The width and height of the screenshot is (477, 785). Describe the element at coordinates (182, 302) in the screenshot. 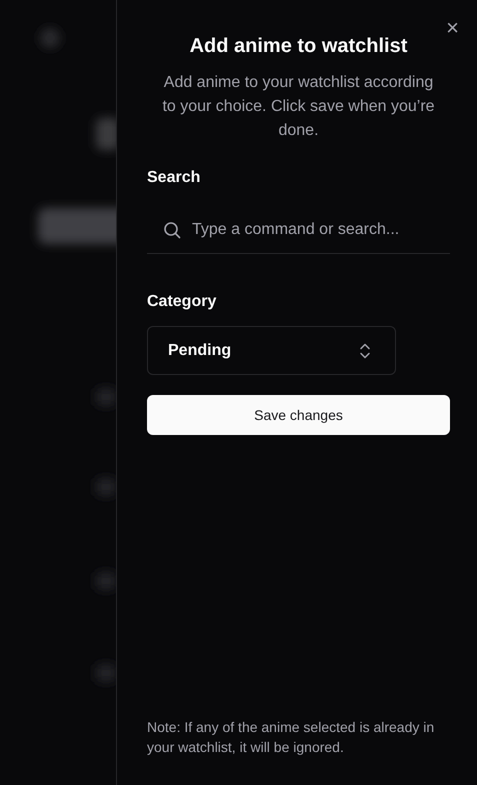

I see `category-label: Category` at that location.